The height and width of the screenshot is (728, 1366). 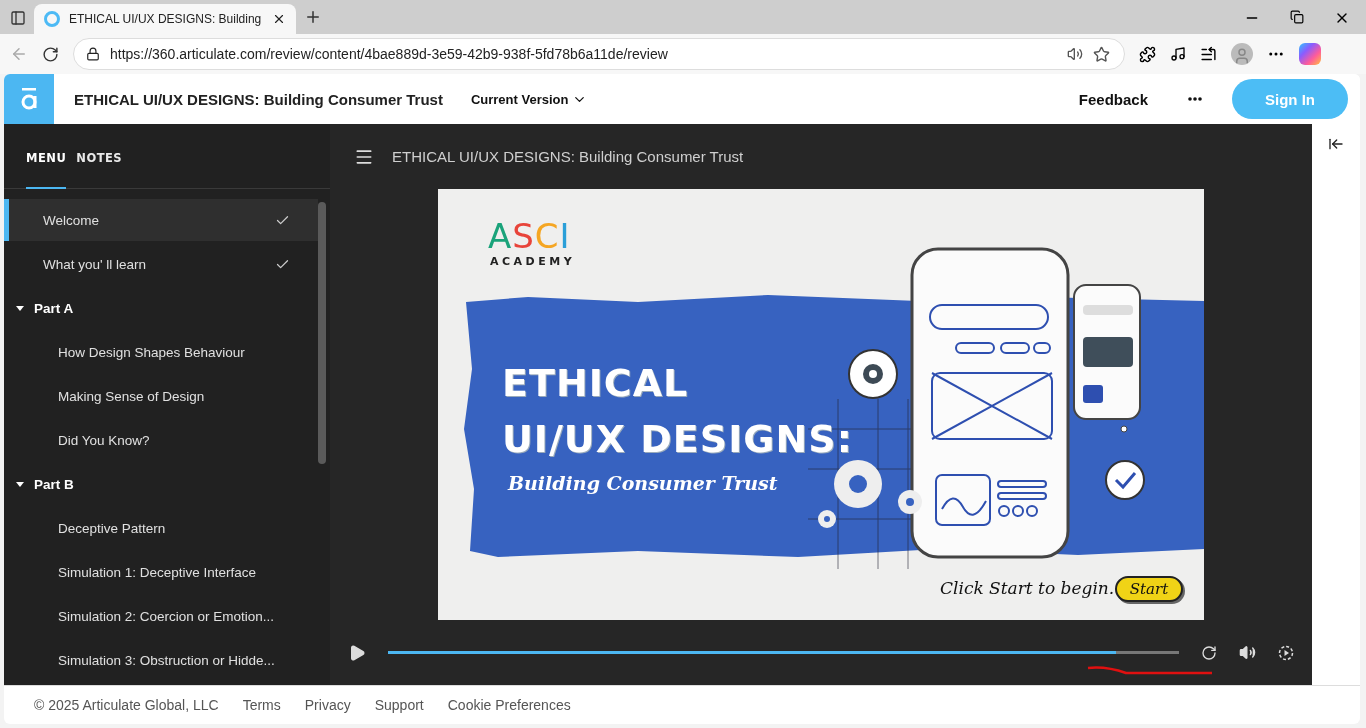 What do you see at coordinates (509, 705) in the screenshot?
I see `footer-link: Cookie Preferences` at bounding box center [509, 705].